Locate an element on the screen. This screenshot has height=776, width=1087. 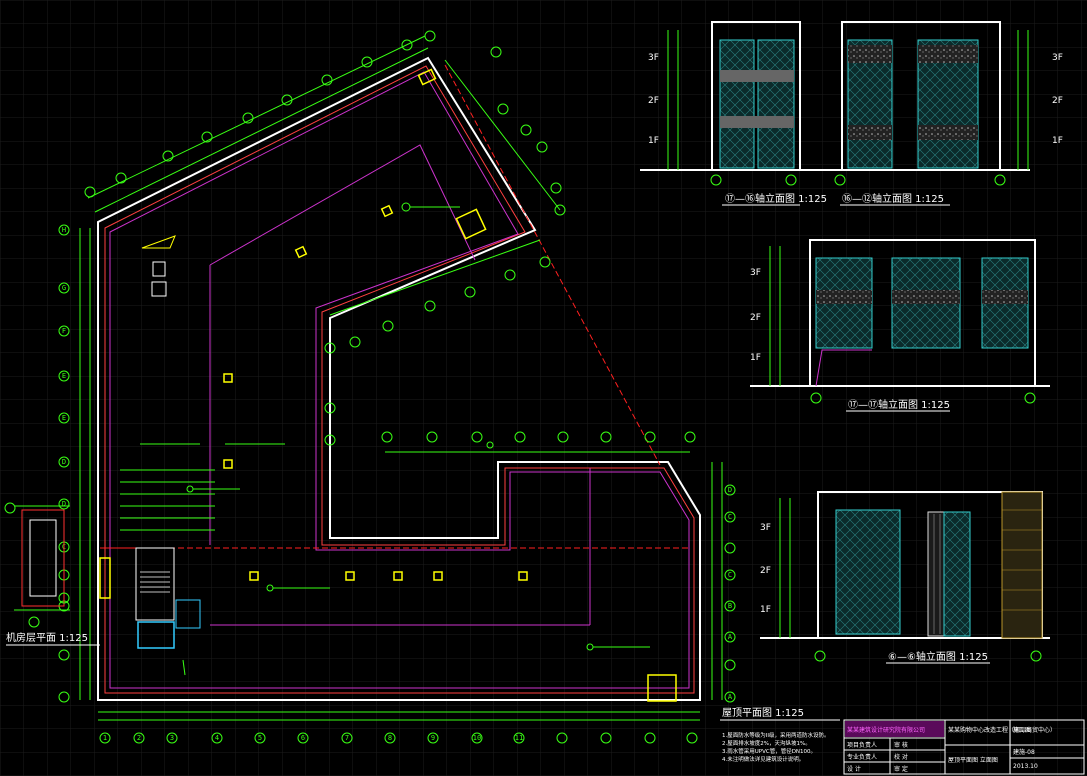
title-row: 项目负责人 is located at coordinates (862, 745).